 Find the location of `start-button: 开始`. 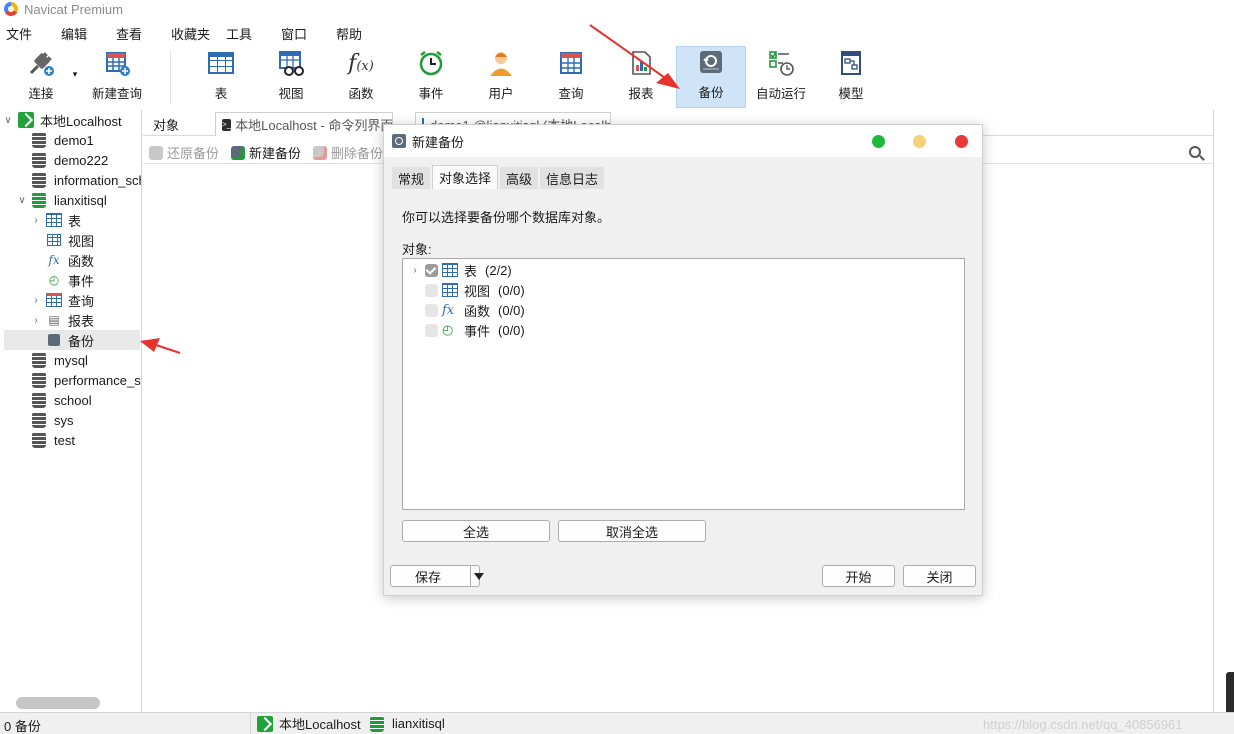

start-button: 开始 is located at coordinates (858, 576).